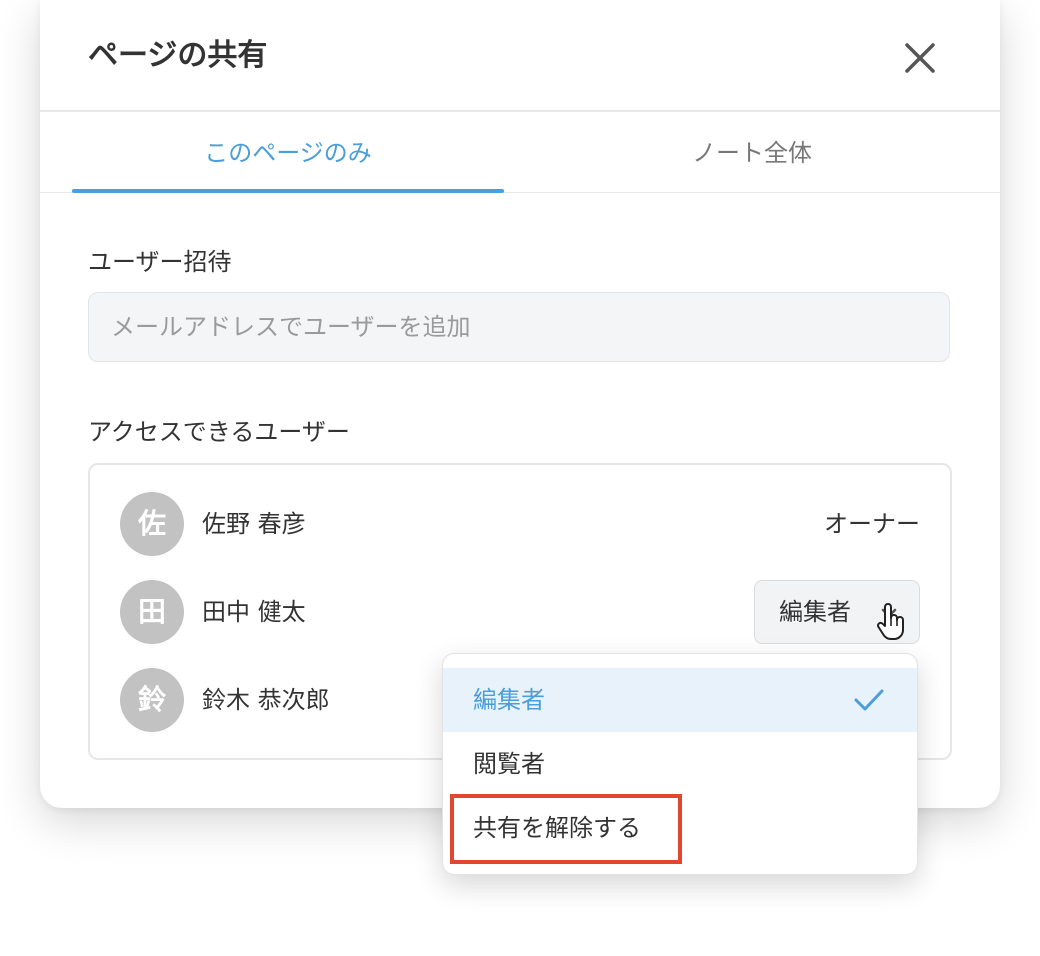 This screenshot has width=1040, height=956. What do you see at coordinates (266, 700) in the screenshot?
I see `user-name: 鈴木 恭次郎` at bounding box center [266, 700].